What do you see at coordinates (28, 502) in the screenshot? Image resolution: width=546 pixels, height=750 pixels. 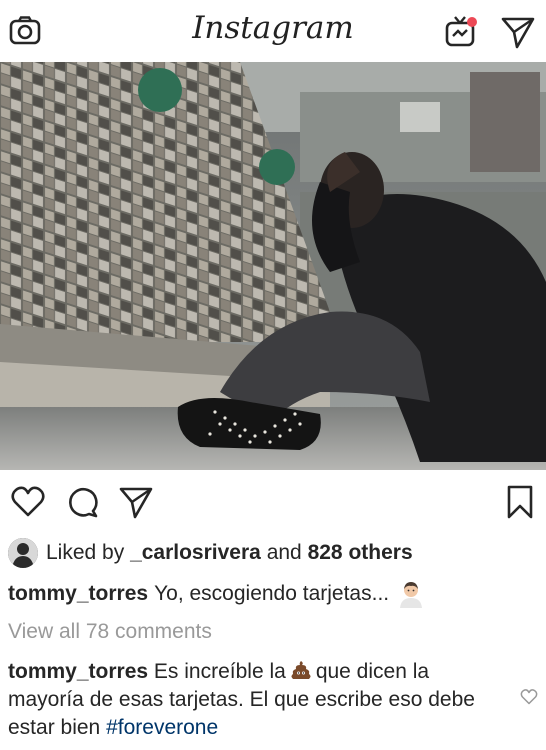 I see `heart-icon` at bounding box center [28, 502].